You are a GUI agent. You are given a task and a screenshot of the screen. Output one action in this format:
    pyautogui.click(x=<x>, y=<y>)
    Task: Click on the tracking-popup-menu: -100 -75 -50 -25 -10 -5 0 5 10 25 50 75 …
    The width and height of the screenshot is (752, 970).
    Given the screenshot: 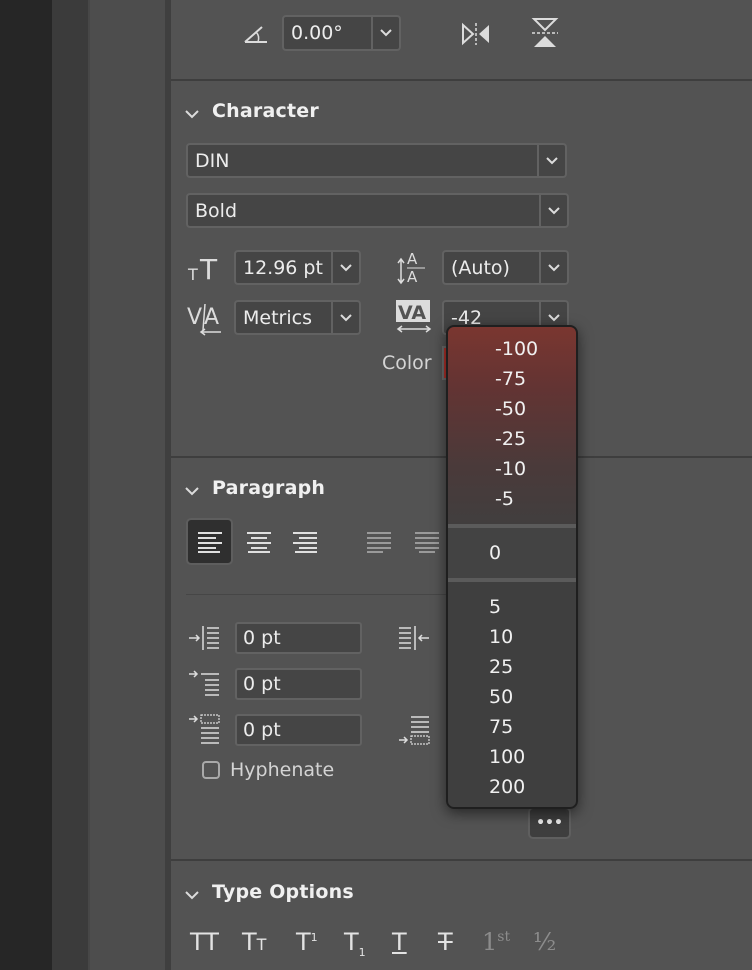 What is the action you would take?
    pyautogui.click(x=512, y=567)
    